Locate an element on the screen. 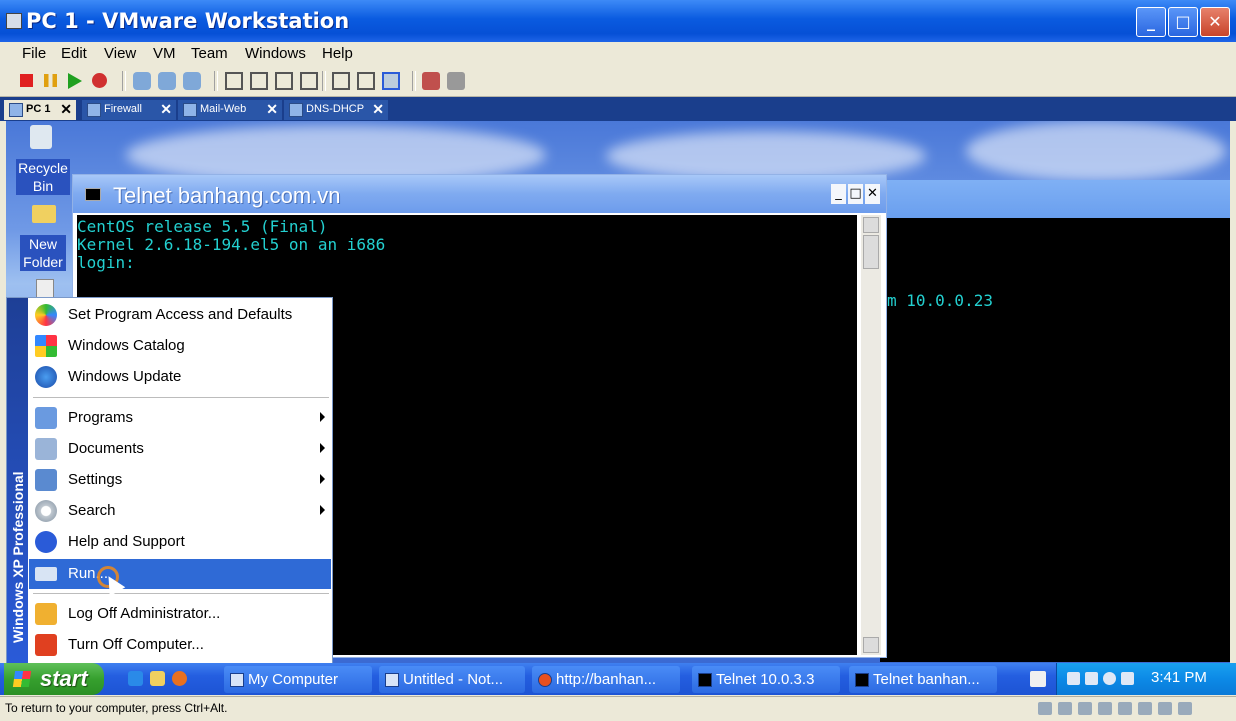 The height and width of the screenshot is (721, 1236). tab-firewall: Firewall ✕ is located at coordinates (129, 110).